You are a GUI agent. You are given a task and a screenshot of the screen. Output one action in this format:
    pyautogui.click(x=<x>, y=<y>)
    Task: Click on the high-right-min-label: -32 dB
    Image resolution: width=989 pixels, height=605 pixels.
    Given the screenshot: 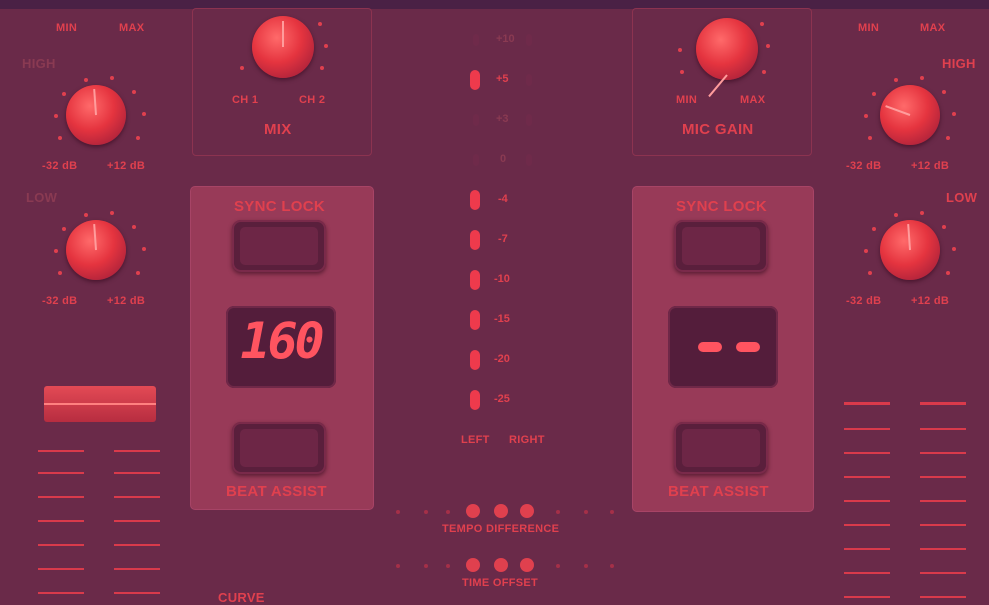 What is the action you would take?
    pyautogui.click(x=864, y=166)
    